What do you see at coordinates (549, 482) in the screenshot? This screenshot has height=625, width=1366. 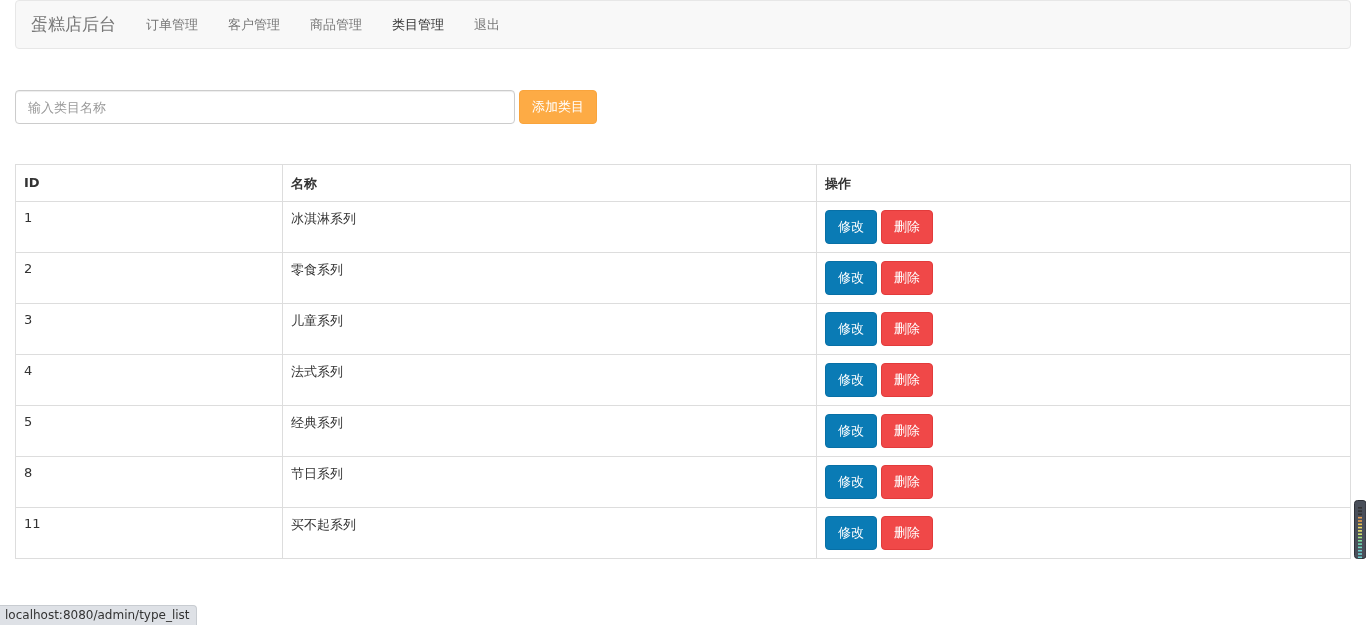 I see `table-cell: 节日系列` at bounding box center [549, 482].